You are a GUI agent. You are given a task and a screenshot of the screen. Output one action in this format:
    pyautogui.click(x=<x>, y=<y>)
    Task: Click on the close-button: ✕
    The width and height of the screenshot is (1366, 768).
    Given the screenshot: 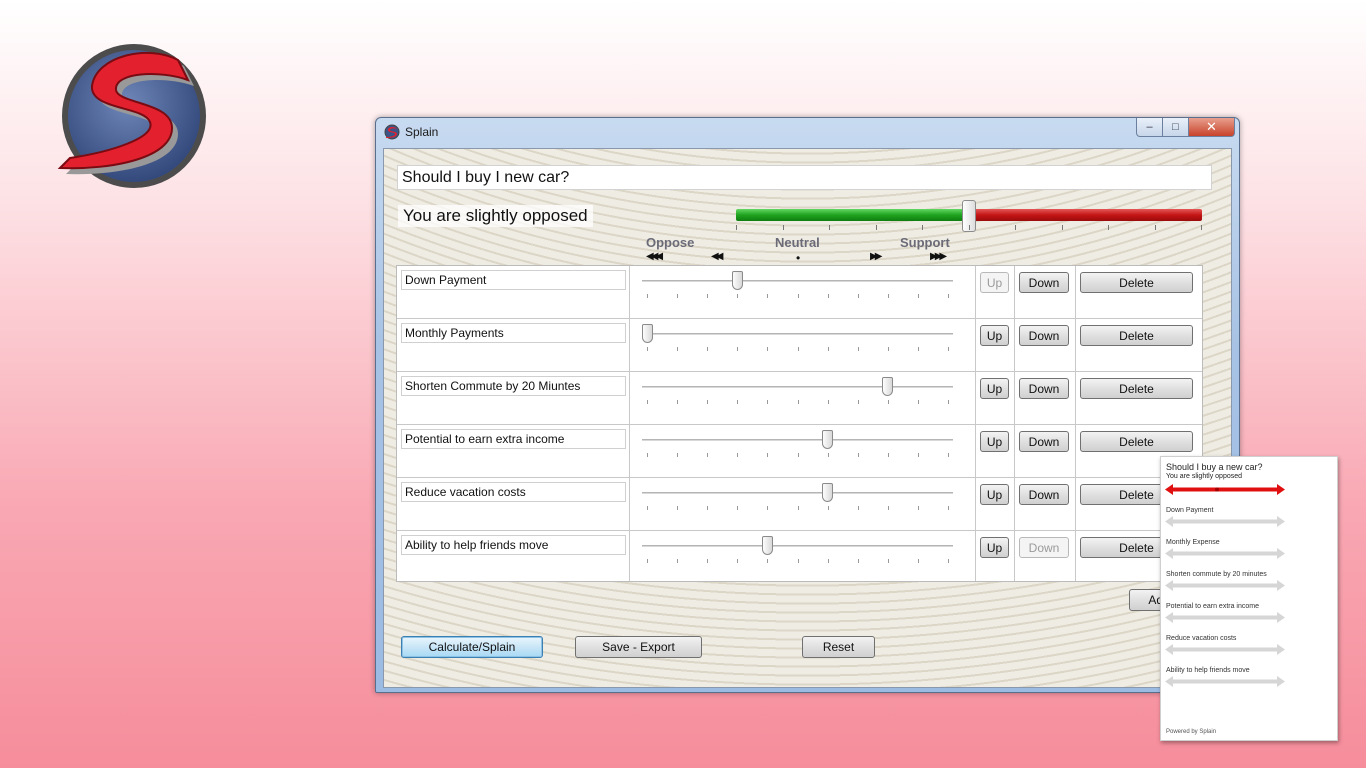 What is the action you would take?
    pyautogui.click(x=1212, y=127)
    